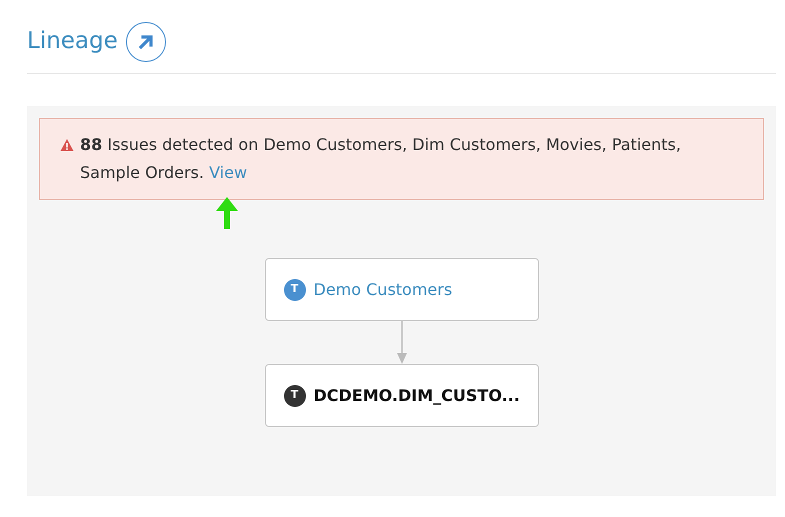  I want to click on connector-arrow, so click(402, 342).